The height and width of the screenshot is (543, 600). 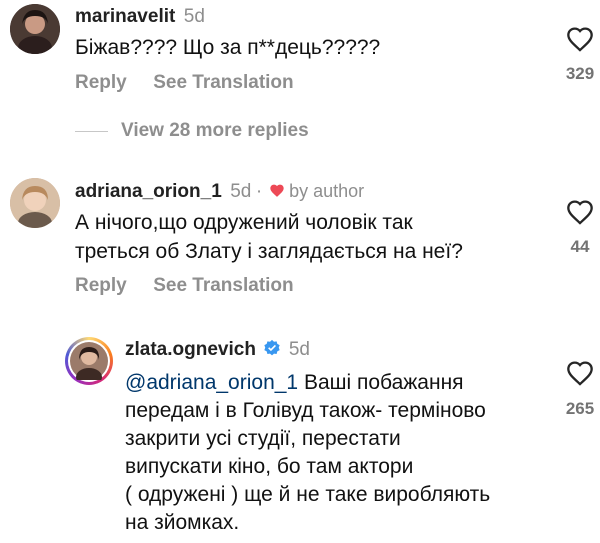 What do you see at coordinates (244, 222) in the screenshot?
I see `comment-text-line: А нічого,що одружений чоловік так` at bounding box center [244, 222].